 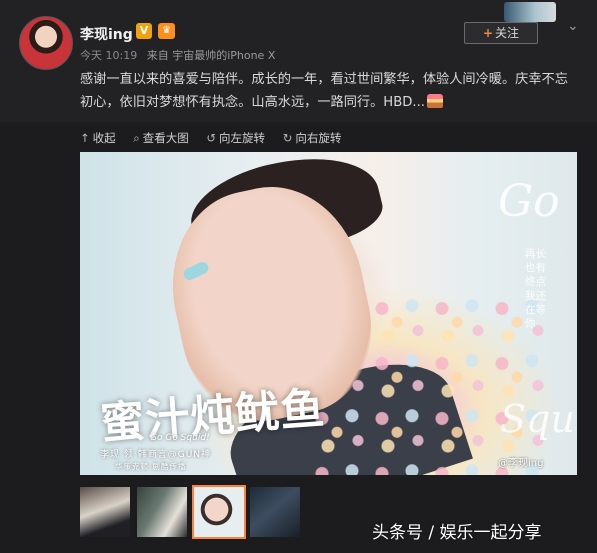 I want to click on brand-watermark: 头条号 / 娱乐一起分享, so click(x=457, y=533).